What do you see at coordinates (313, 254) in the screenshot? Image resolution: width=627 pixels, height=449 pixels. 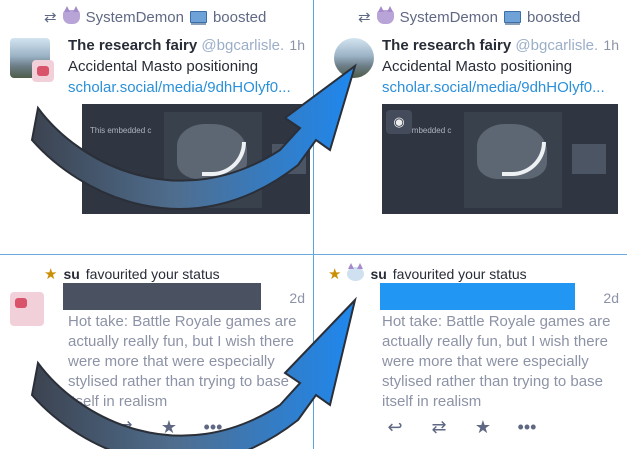 I see `horizontal-divider` at bounding box center [313, 254].